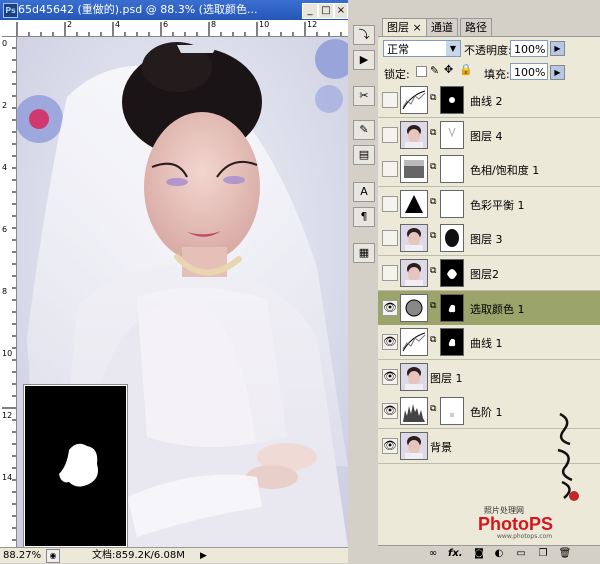 This screenshot has height=564, width=600. What do you see at coordinates (499, 554) in the screenshot?
I see `adjustment-layer-icon: ◐` at bounding box center [499, 554].